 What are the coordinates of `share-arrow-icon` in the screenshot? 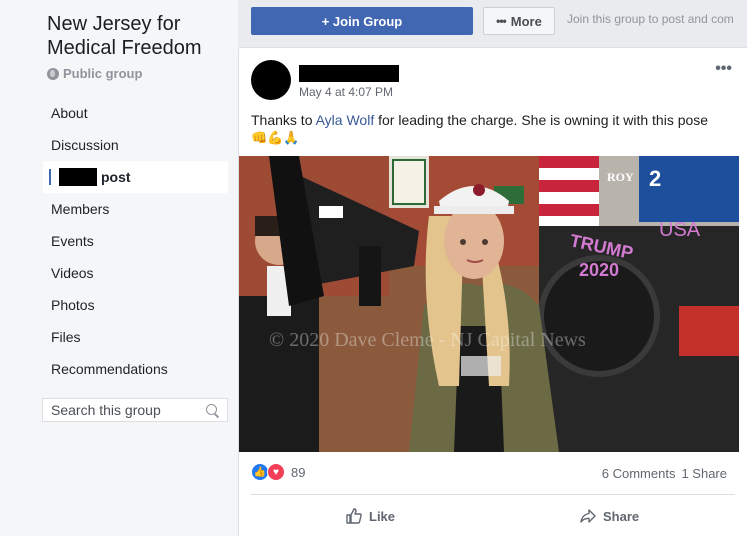 It's located at (588, 516).